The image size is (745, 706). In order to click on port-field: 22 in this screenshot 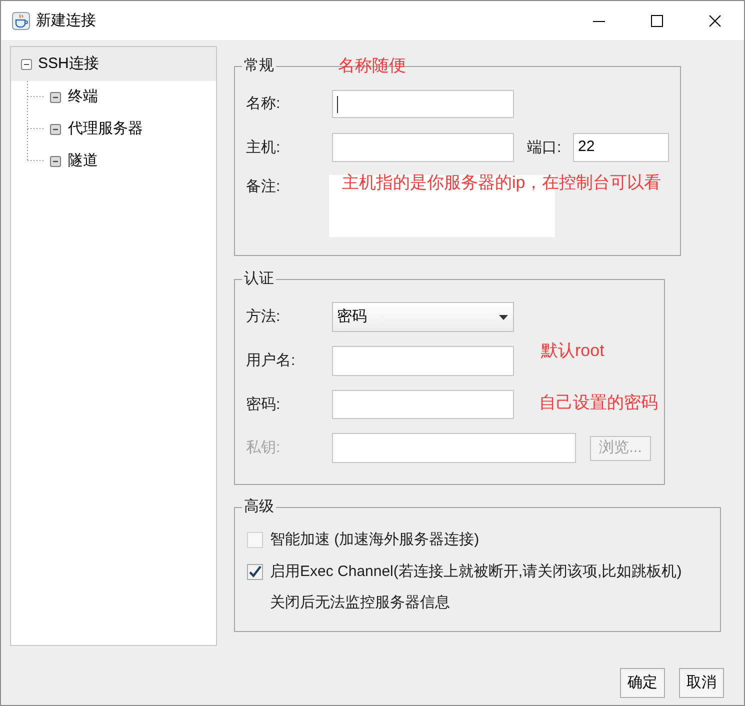, I will do `click(621, 147)`.